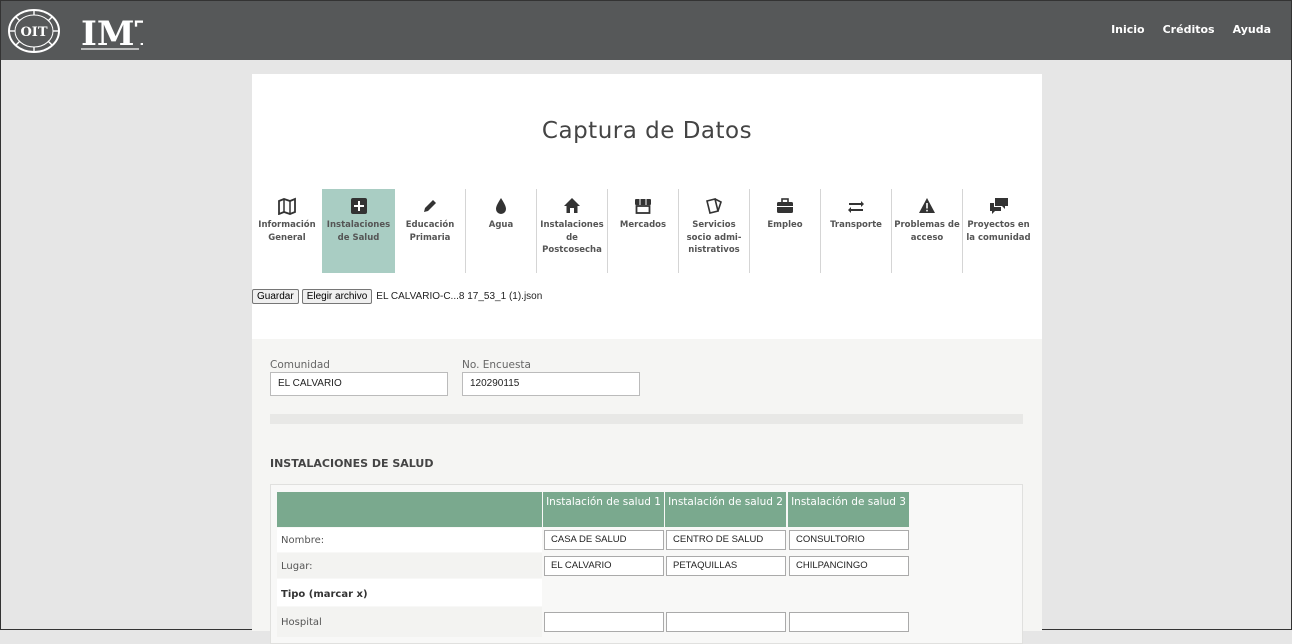  I want to click on tab-educacion-primaria: Educación Primaria, so click(430, 231).